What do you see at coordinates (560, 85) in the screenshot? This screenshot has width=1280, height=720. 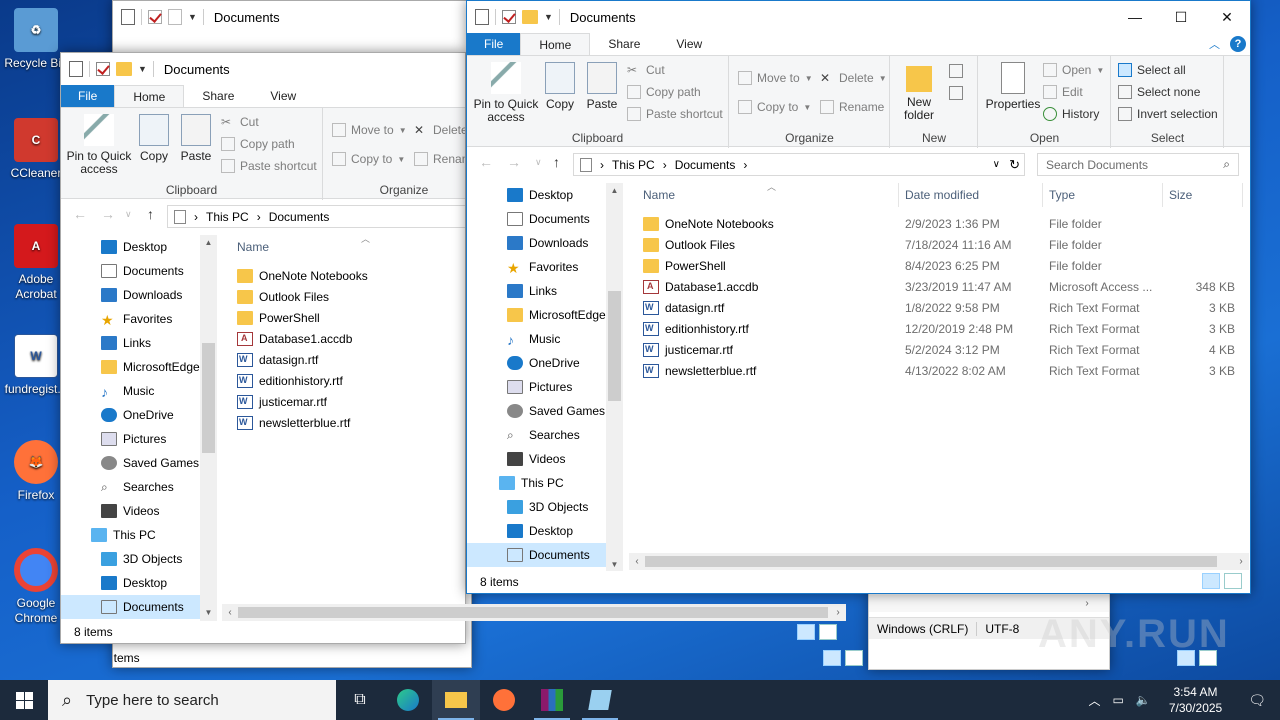 I see `copy-button: Copy` at bounding box center [560, 85].